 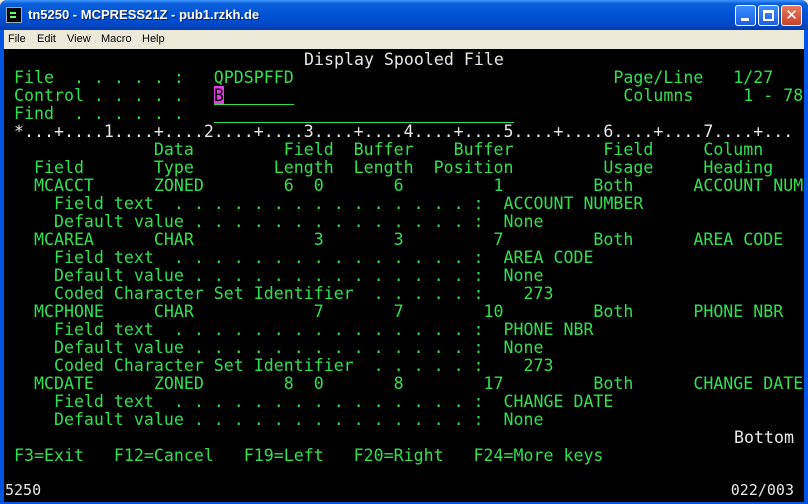 I want to click on maximize-button, so click(x=768, y=15).